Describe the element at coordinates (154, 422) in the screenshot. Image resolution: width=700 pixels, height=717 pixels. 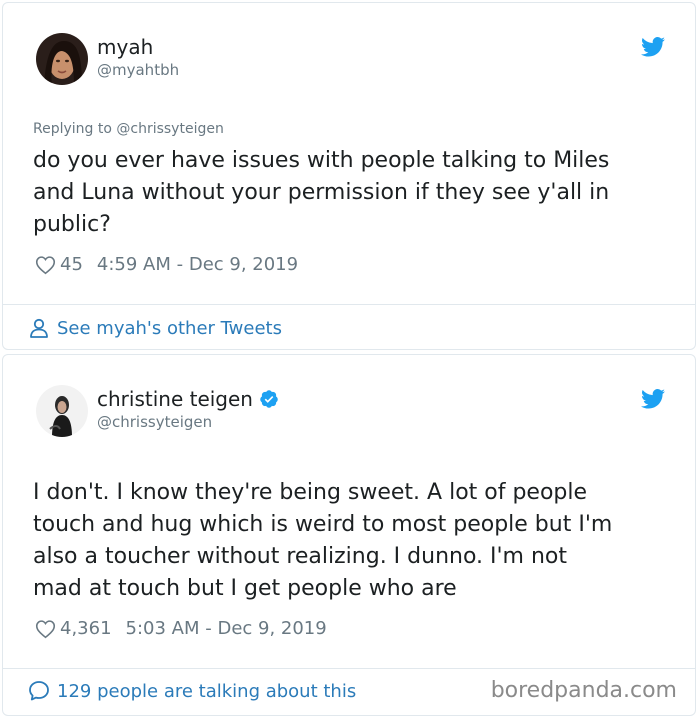
I see `author-handle: @chrissyteigen` at that location.